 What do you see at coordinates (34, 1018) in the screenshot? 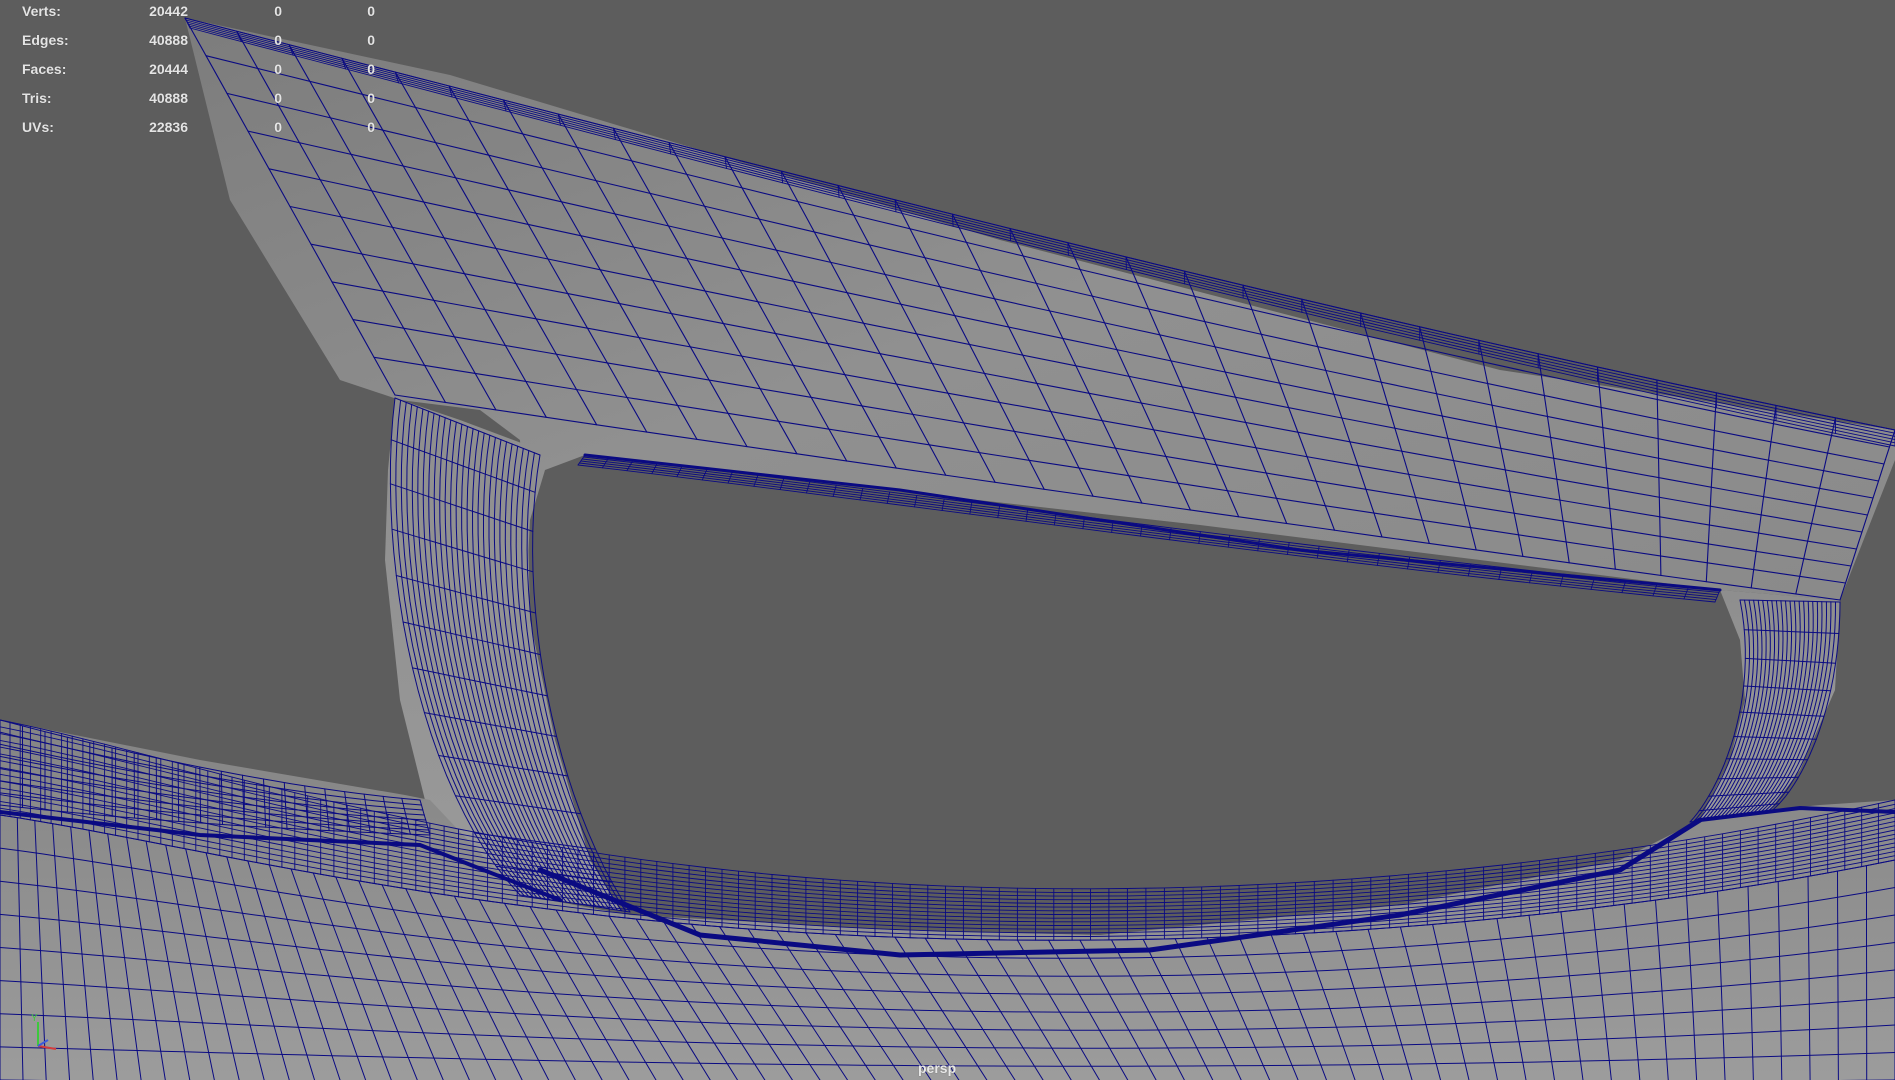
I see `axis-y-label: Y` at bounding box center [34, 1018].